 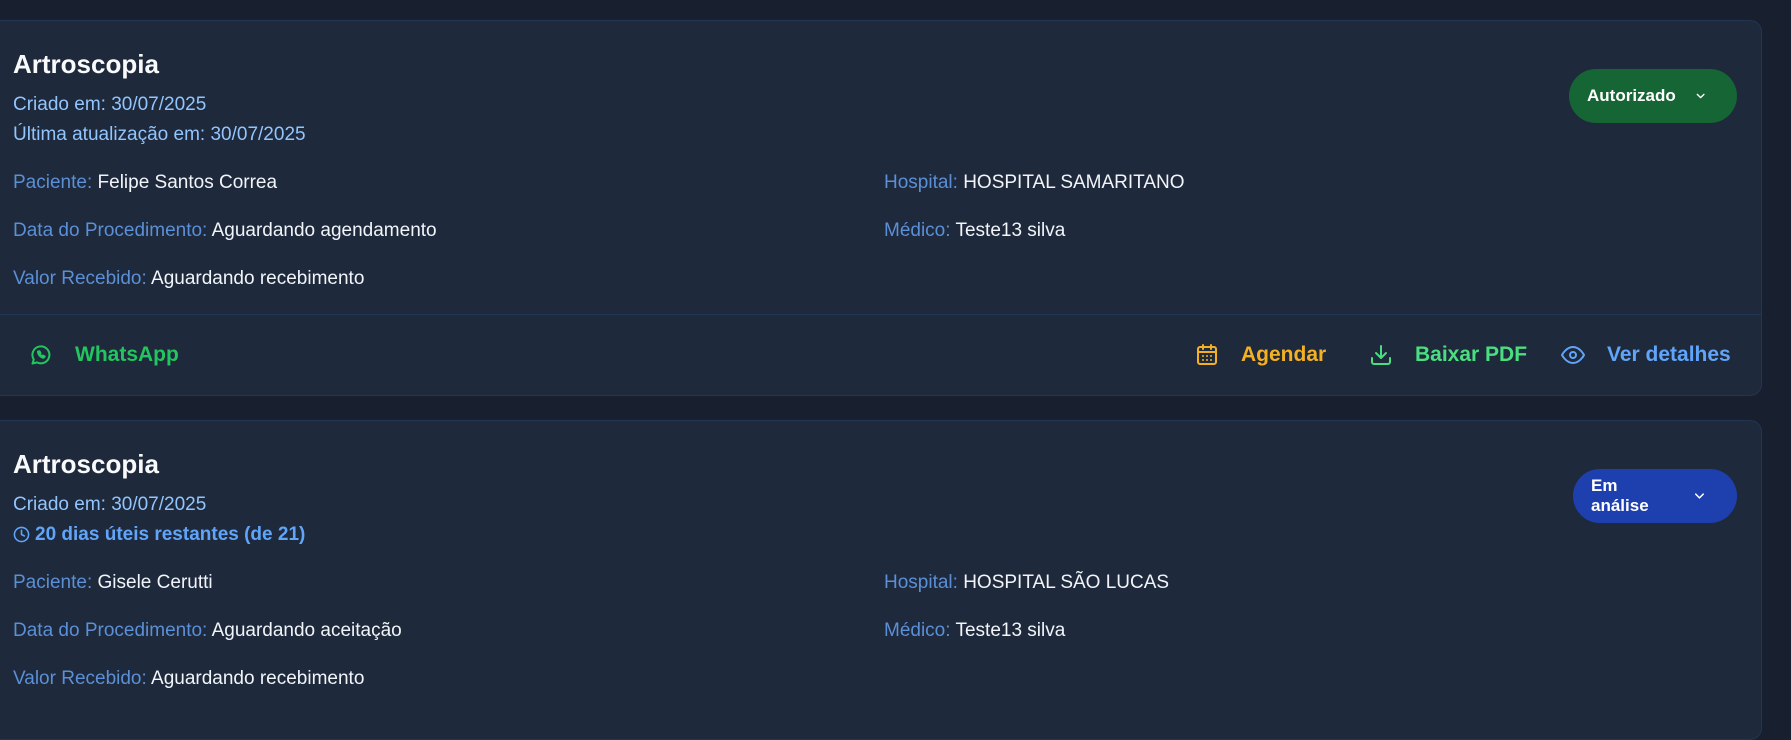 I want to click on view-details-button: Ver detalhes, so click(x=1646, y=355).